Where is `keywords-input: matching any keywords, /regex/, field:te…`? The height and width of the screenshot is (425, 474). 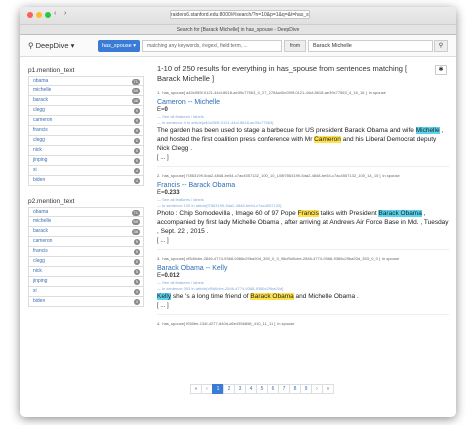
keywords-input: matching any keywords, /regex/, field:te… is located at coordinates (212, 46).